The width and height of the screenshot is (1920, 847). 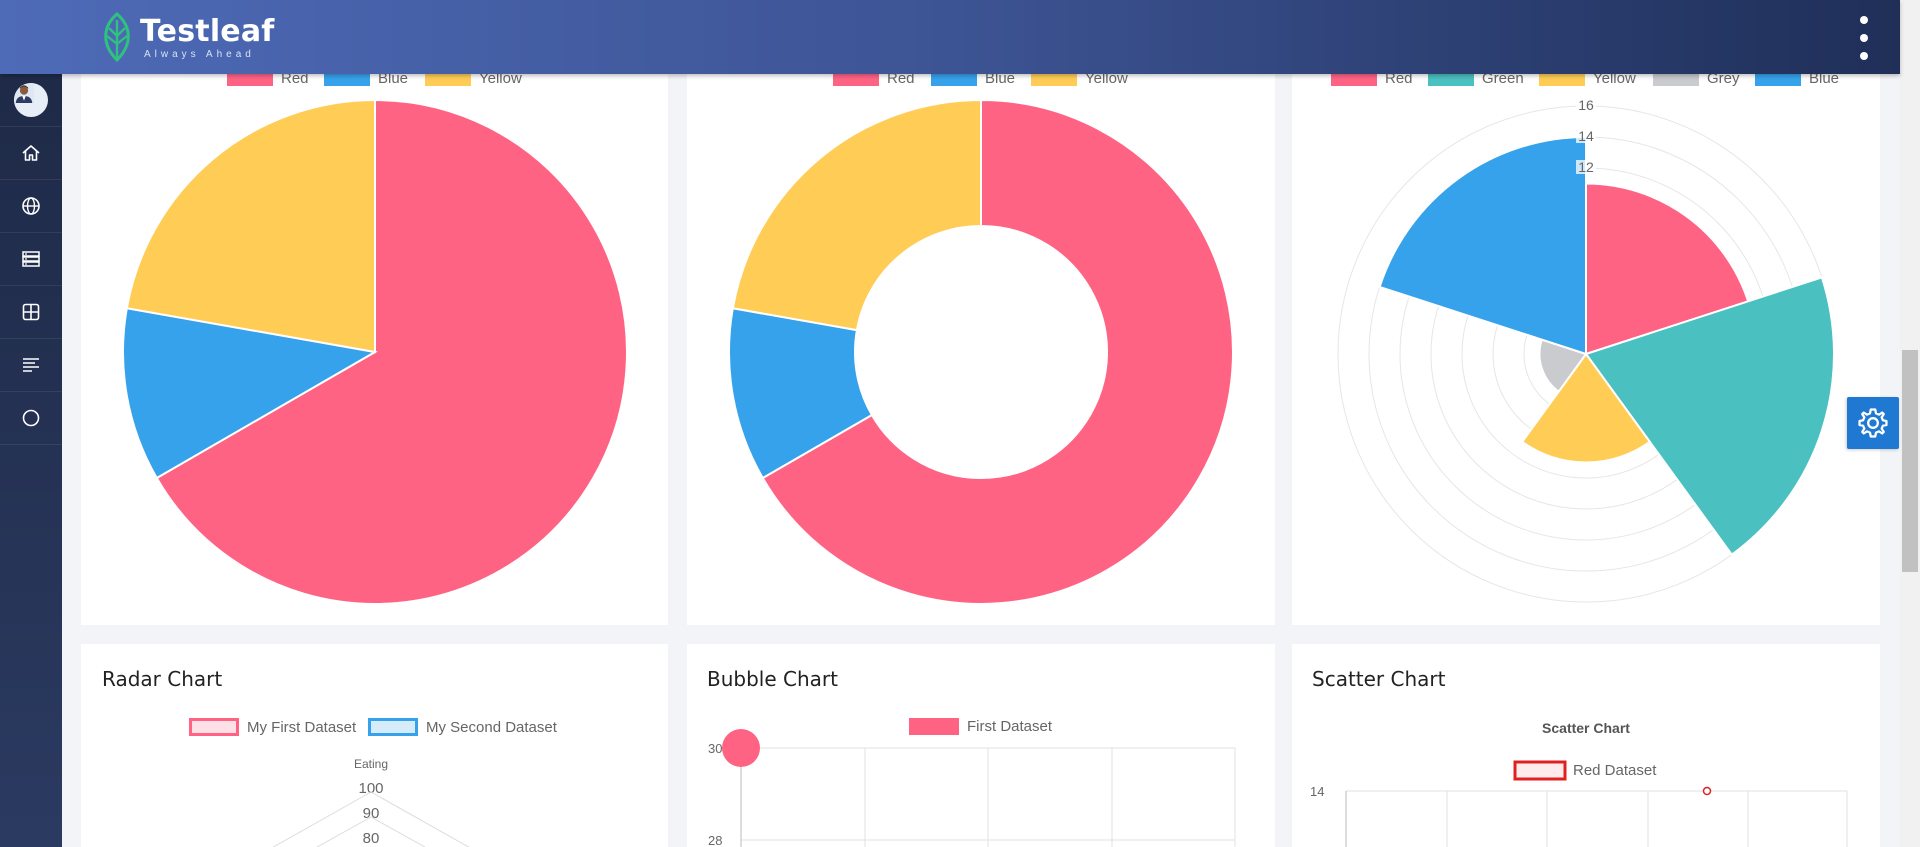 I want to click on home-icon, so click(x=31, y=153).